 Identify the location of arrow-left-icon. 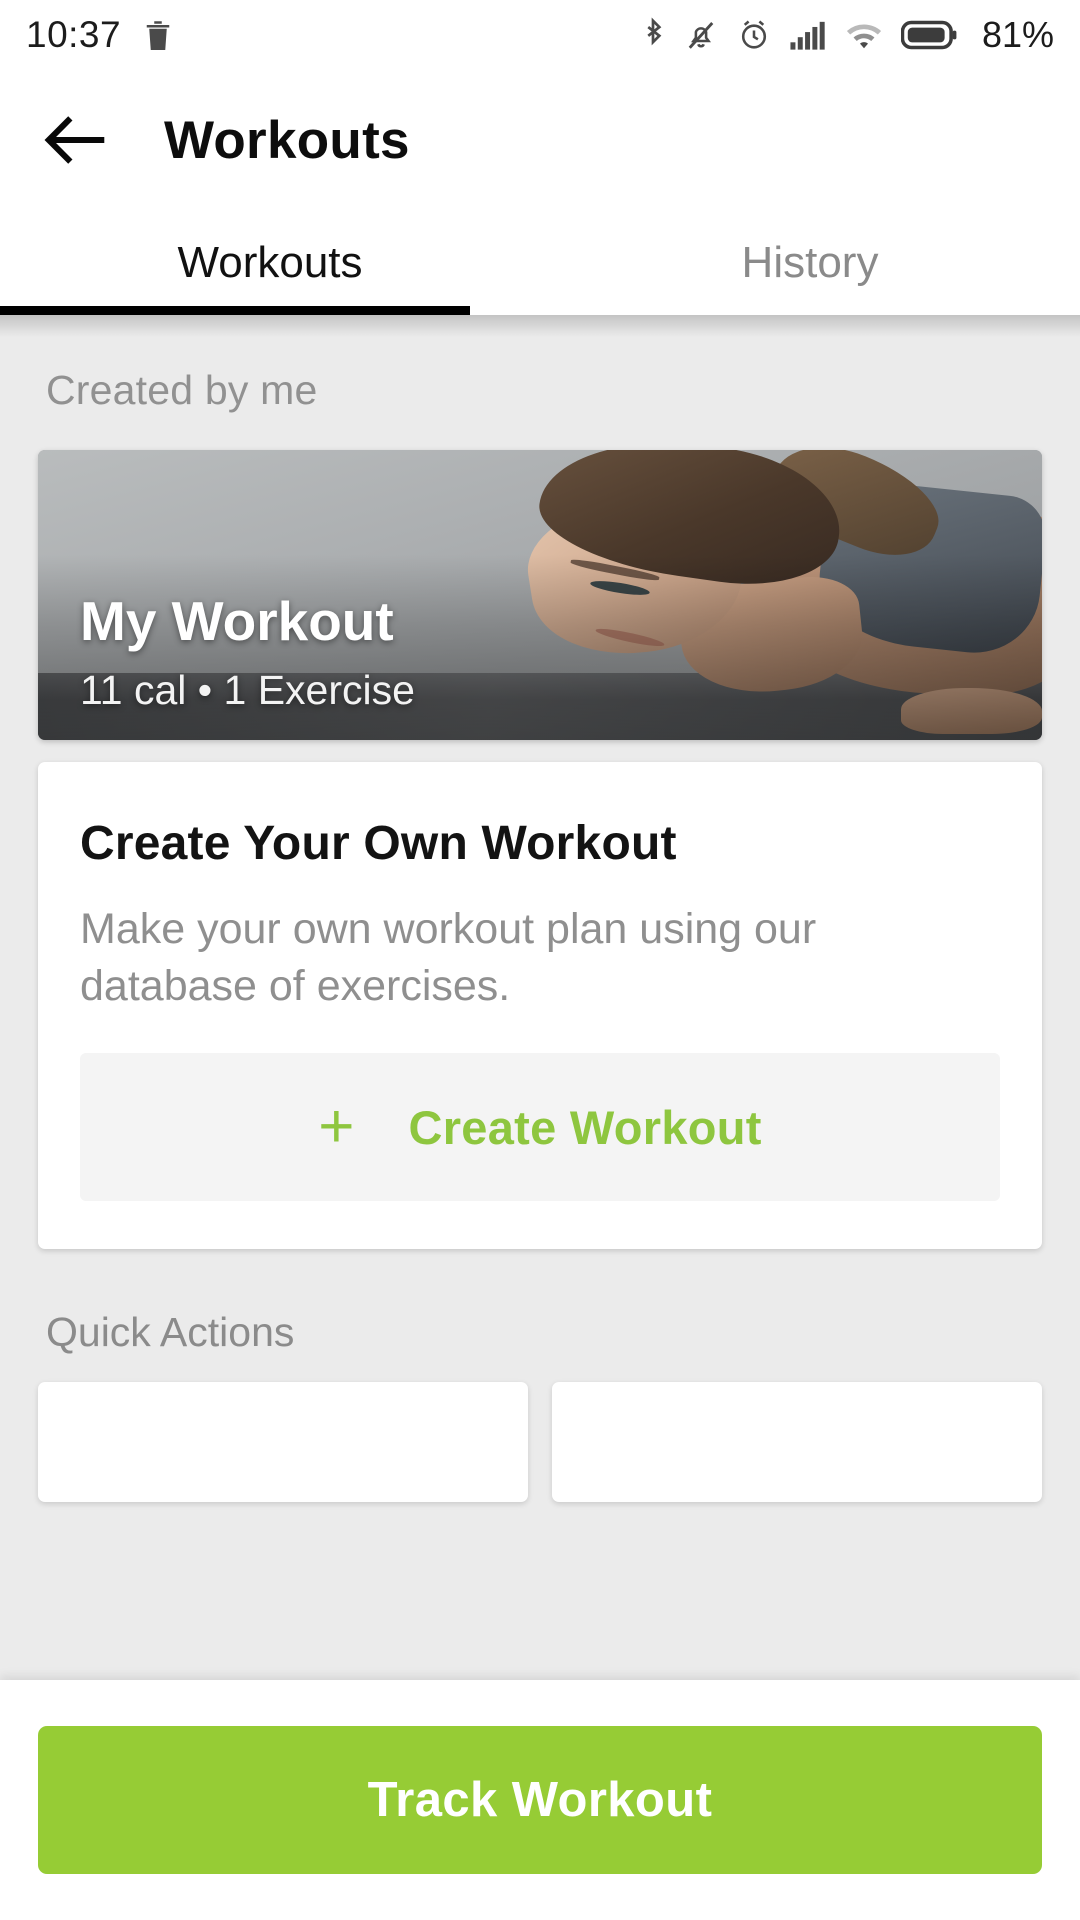
(76, 140).